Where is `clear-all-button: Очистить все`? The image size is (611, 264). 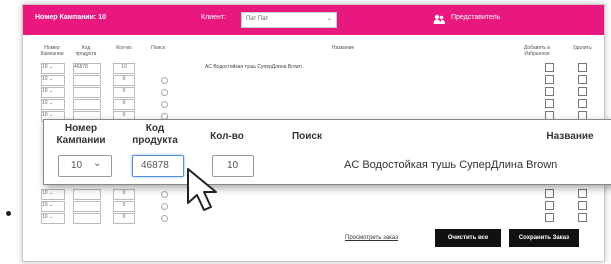
clear-all-button: Очистить все is located at coordinates (468, 238).